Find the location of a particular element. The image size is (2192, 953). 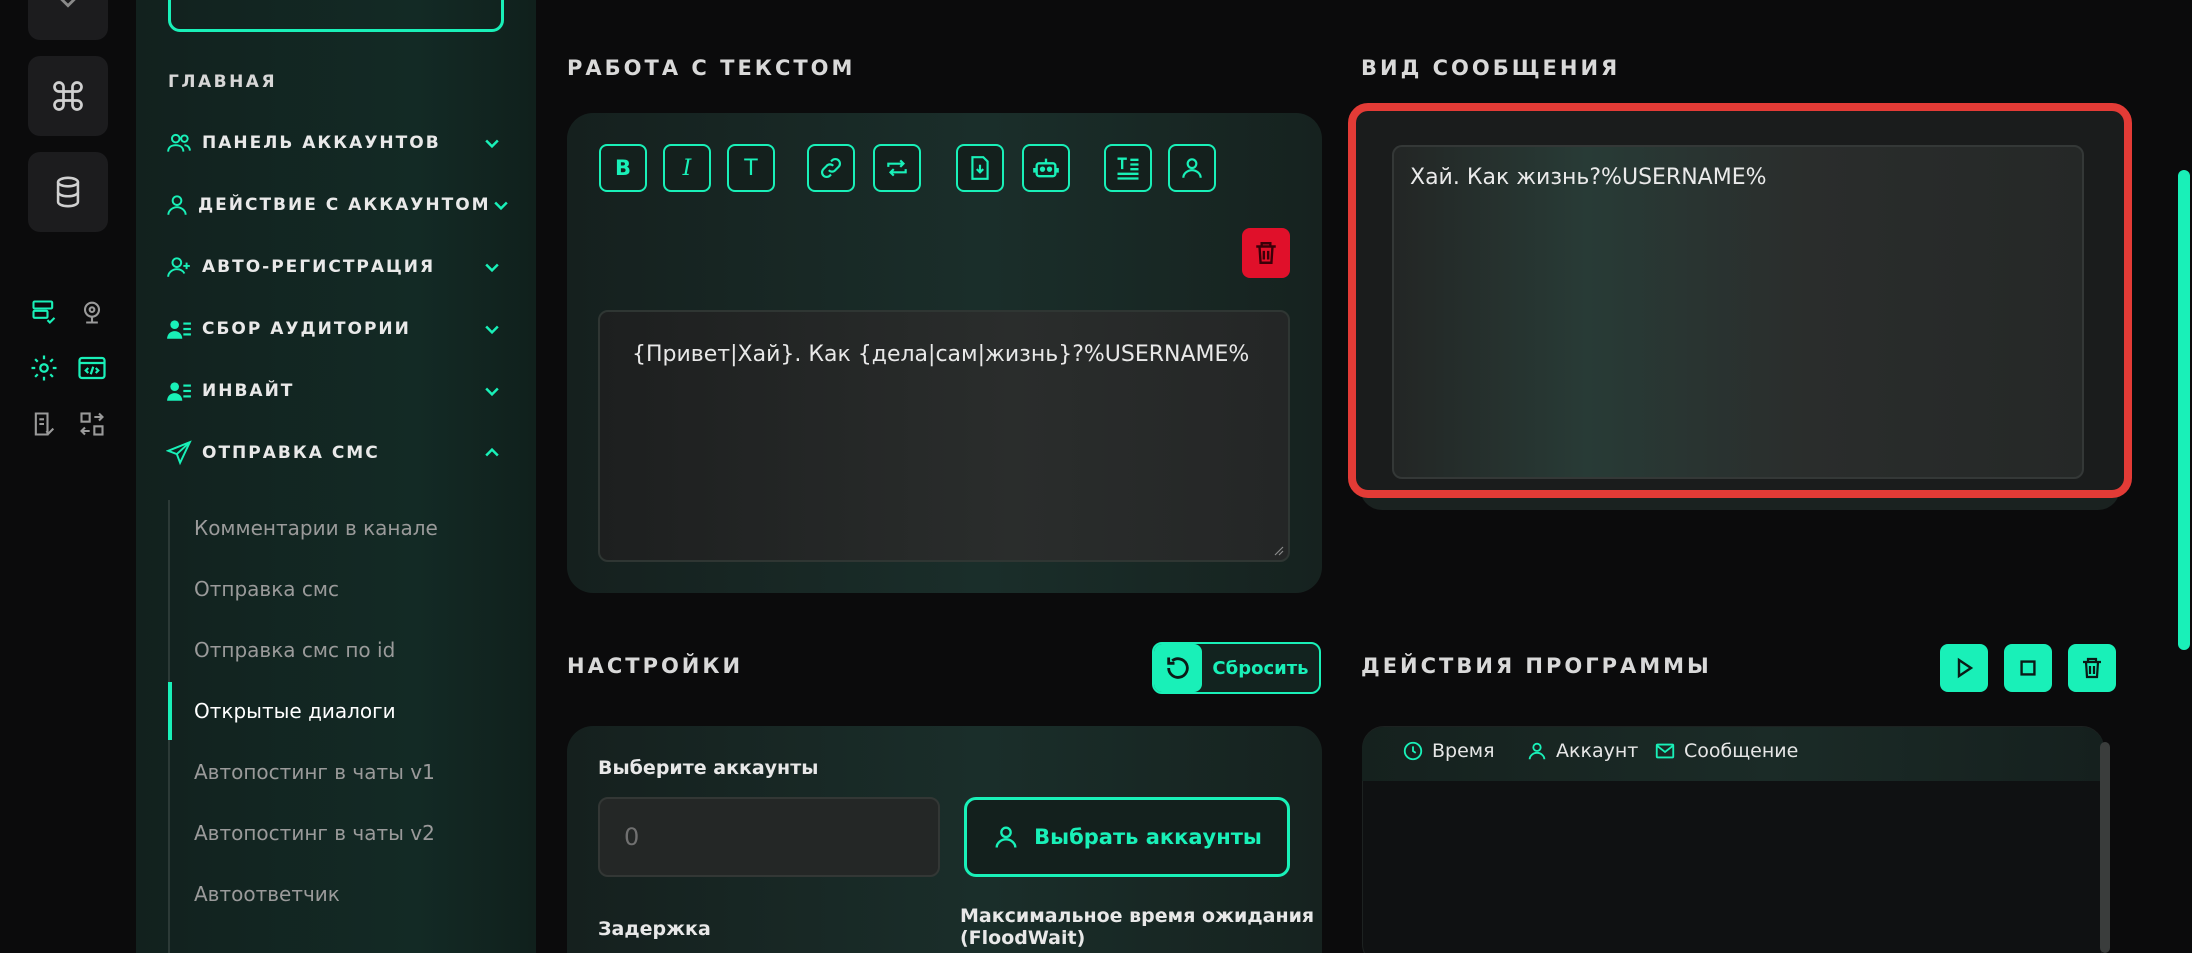

user-plus-icon is located at coordinates (179, 267).